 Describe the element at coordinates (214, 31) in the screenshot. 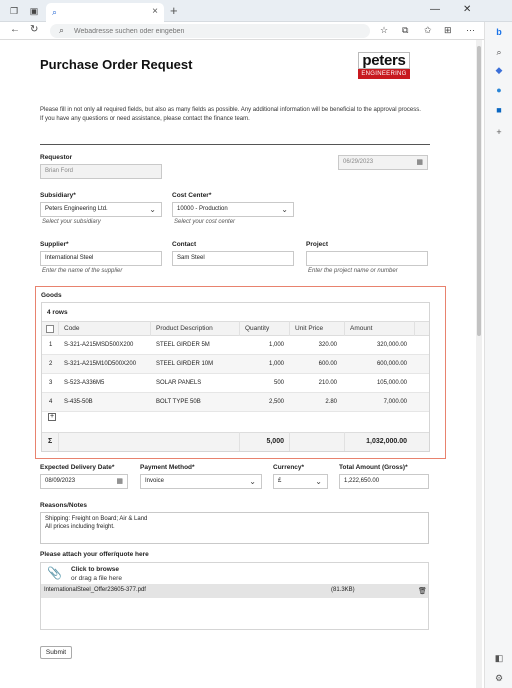

I see `address-input` at that location.